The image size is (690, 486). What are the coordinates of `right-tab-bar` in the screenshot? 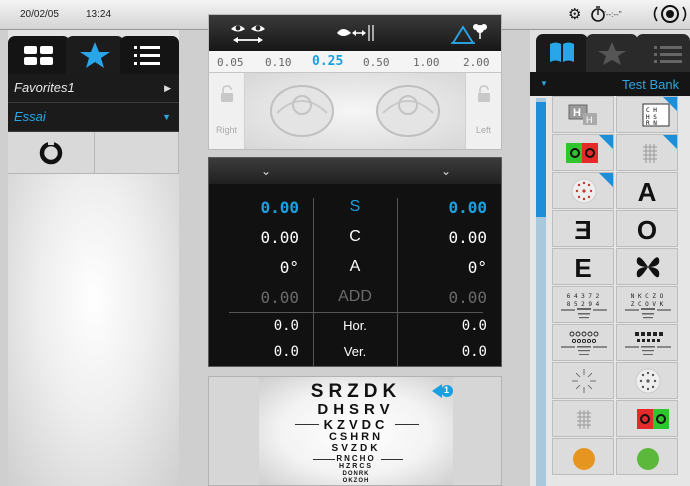 It's located at (610, 51).